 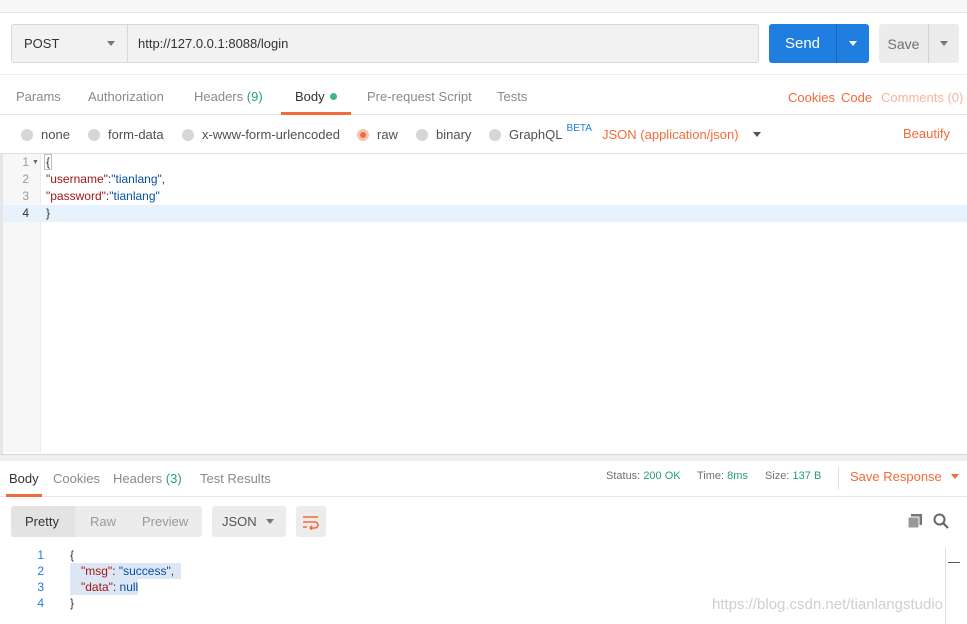 What do you see at coordinates (147, 478) in the screenshot?
I see `response-tab-headers: Headers (3)` at bounding box center [147, 478].